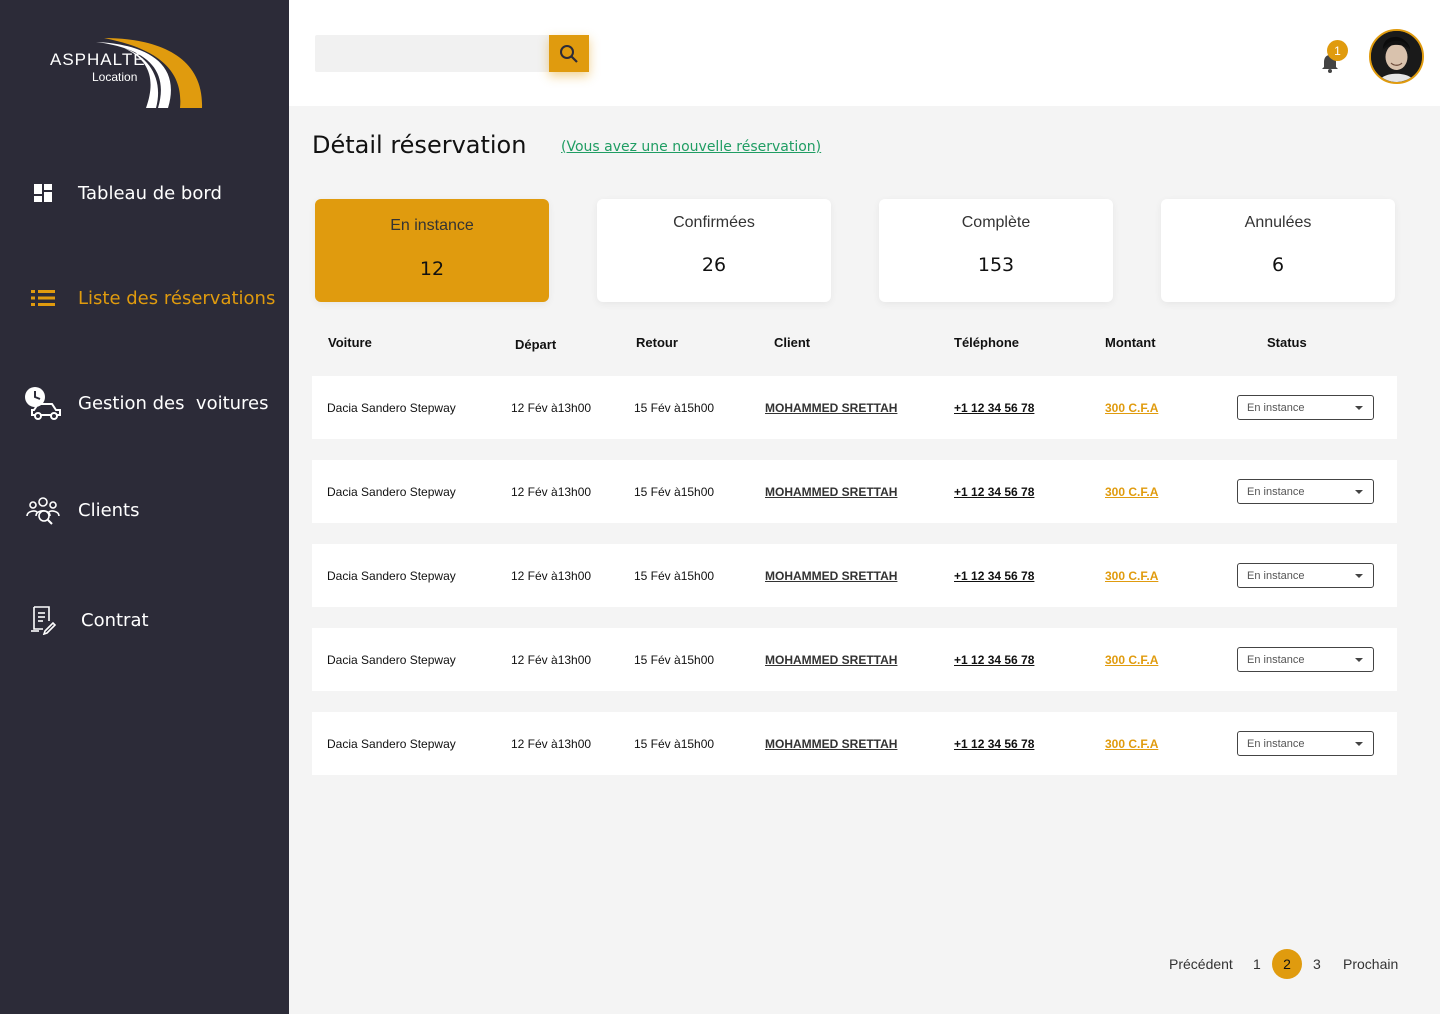 The image size is (1440, 1014). I want to click on column-header-status: Status, so click(1287, 342).